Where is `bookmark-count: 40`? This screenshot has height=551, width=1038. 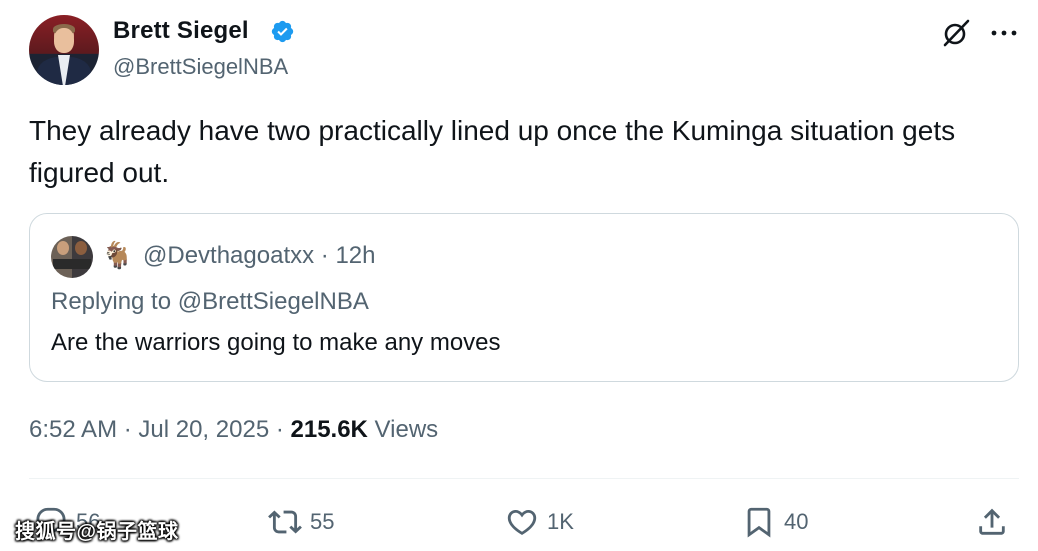
bookmark-count: 40 is located at coordinates (796, 521).